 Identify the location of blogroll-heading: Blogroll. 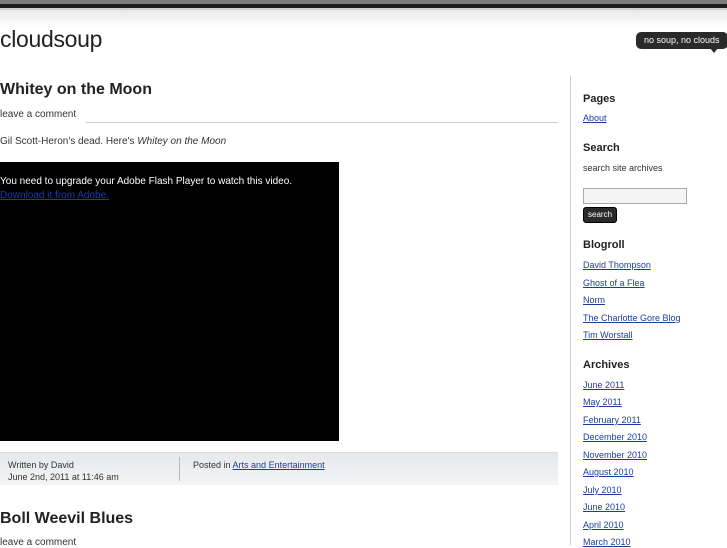
(604, 245).